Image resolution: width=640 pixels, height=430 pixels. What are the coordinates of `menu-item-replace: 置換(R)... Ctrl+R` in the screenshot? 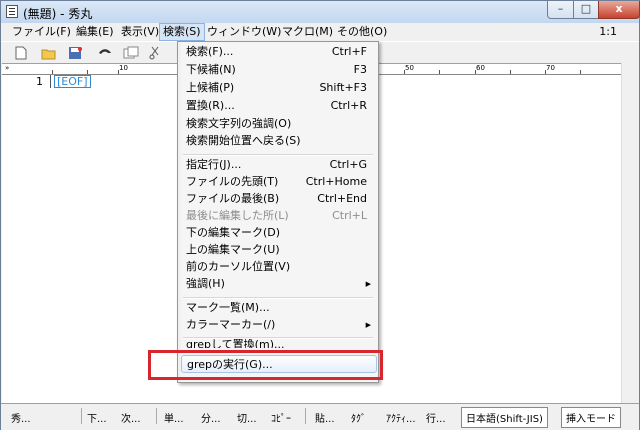 It's located at (279, 106).